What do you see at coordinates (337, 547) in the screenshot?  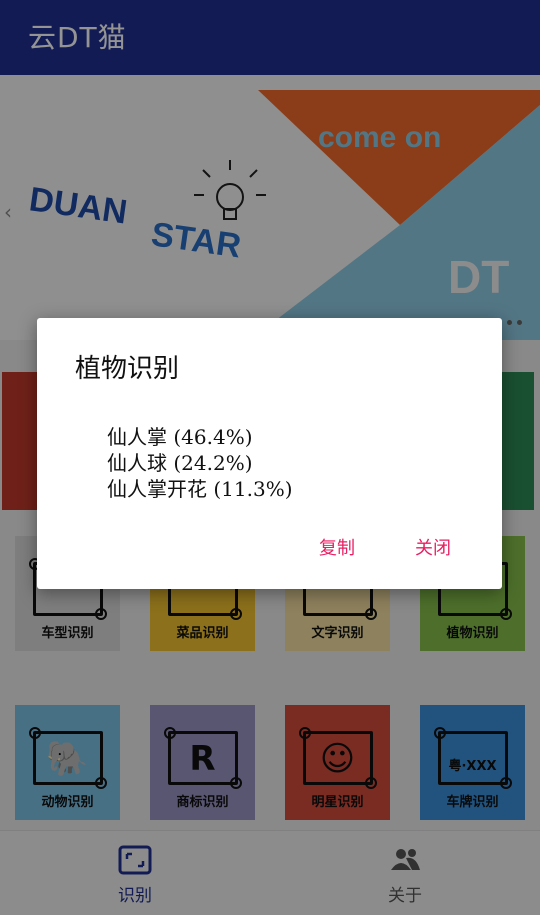 I see `copy-button: 复制` at bounding box center [337, 547].